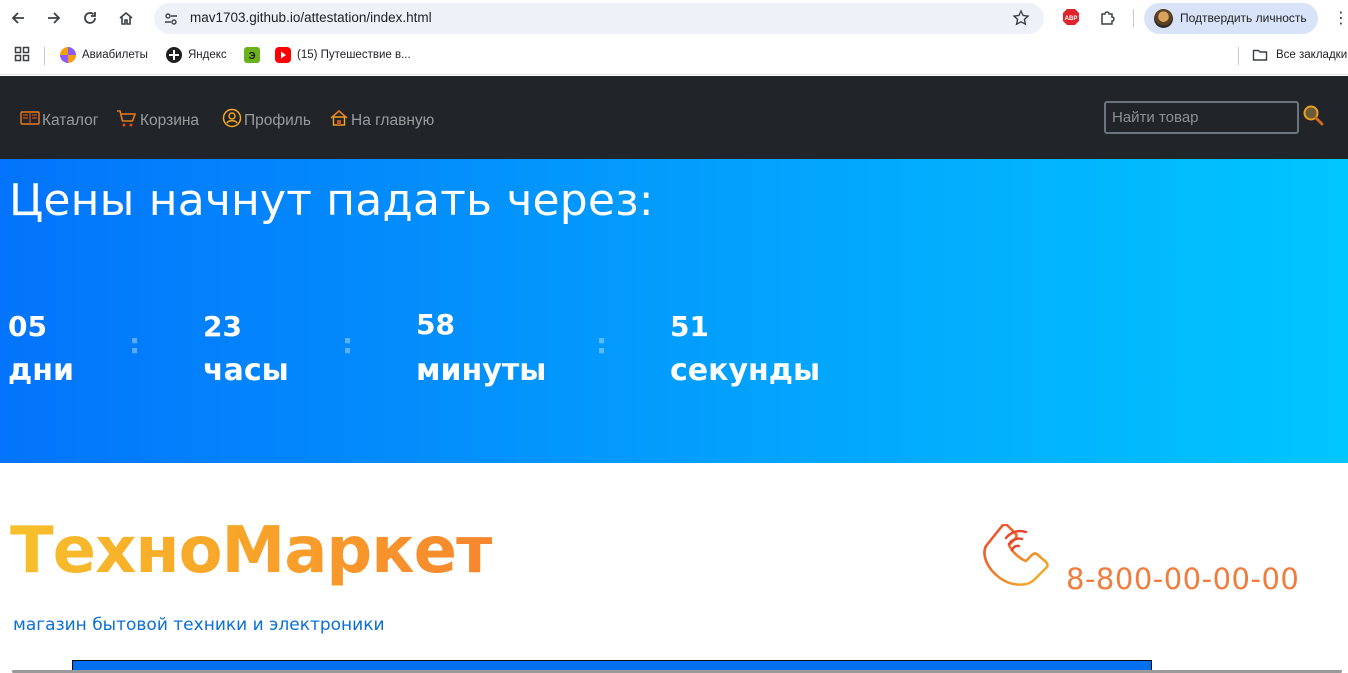 This screenshot has width=1348, height=673. Describe the element at coordinates (171, 19) in the screenshot. I see `site-info-icon` at that location.